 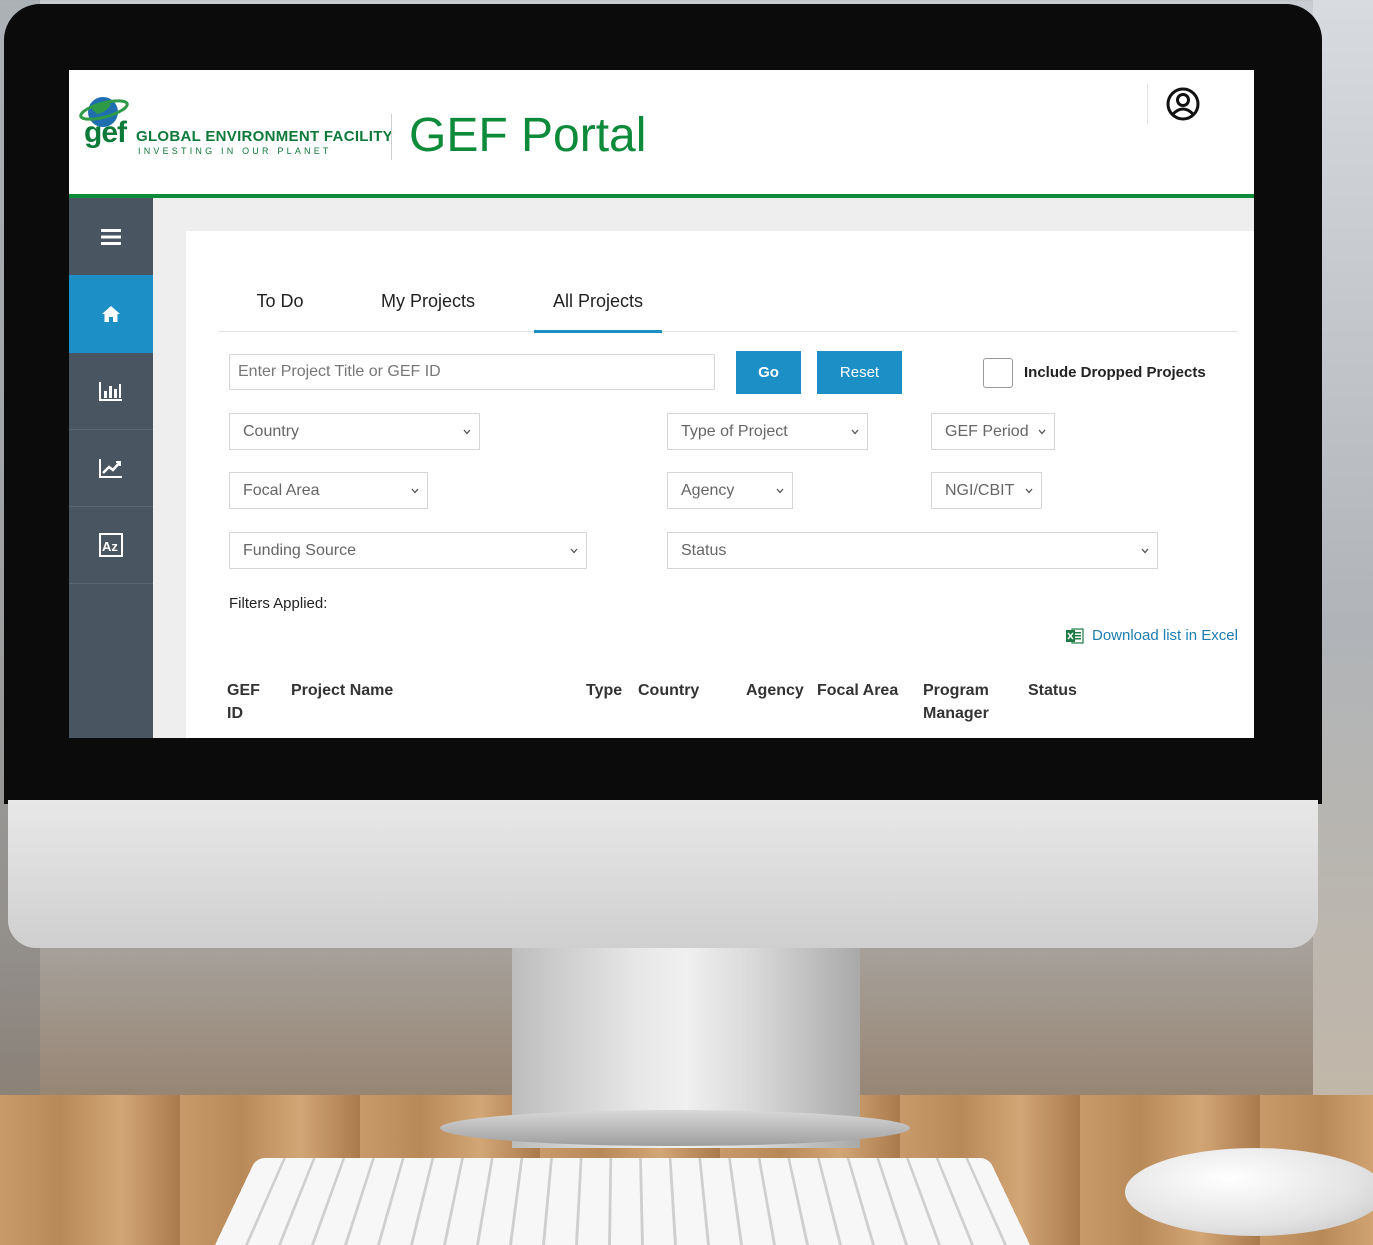 What do you see at coordinates (956, 713) in the screenshot?
I see `col-program-manager-line2: Manager` at bounding box center [956, 713].